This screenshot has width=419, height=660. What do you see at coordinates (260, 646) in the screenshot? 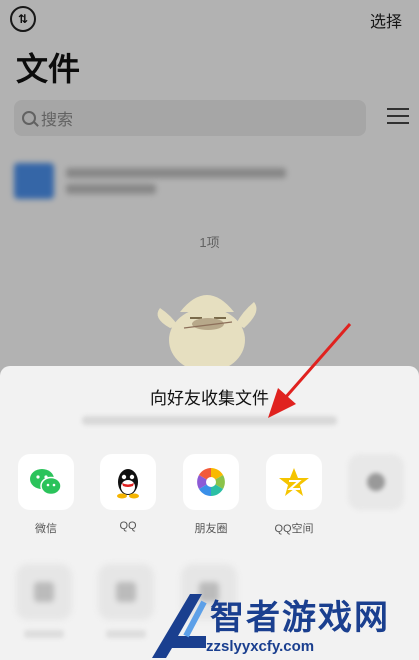
I see `watermark-url: zzslyyxcfy.com` at bounding box center [260, 646].